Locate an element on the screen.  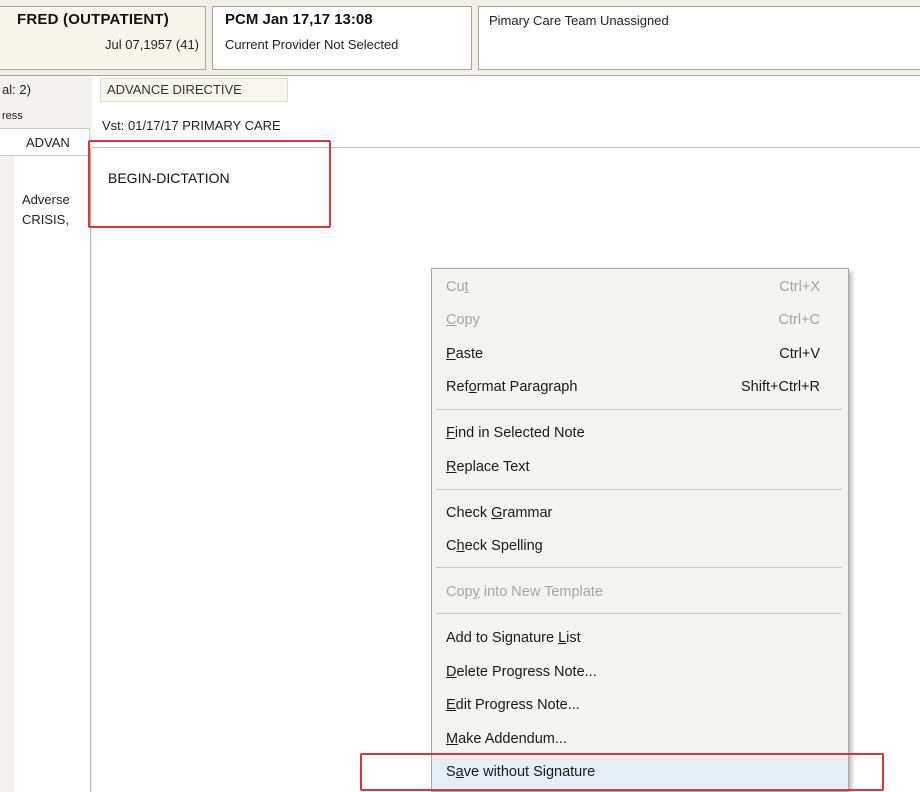
pcm-title: PCM Jan 17,17 13:08 is located at coordinates (299, 19).